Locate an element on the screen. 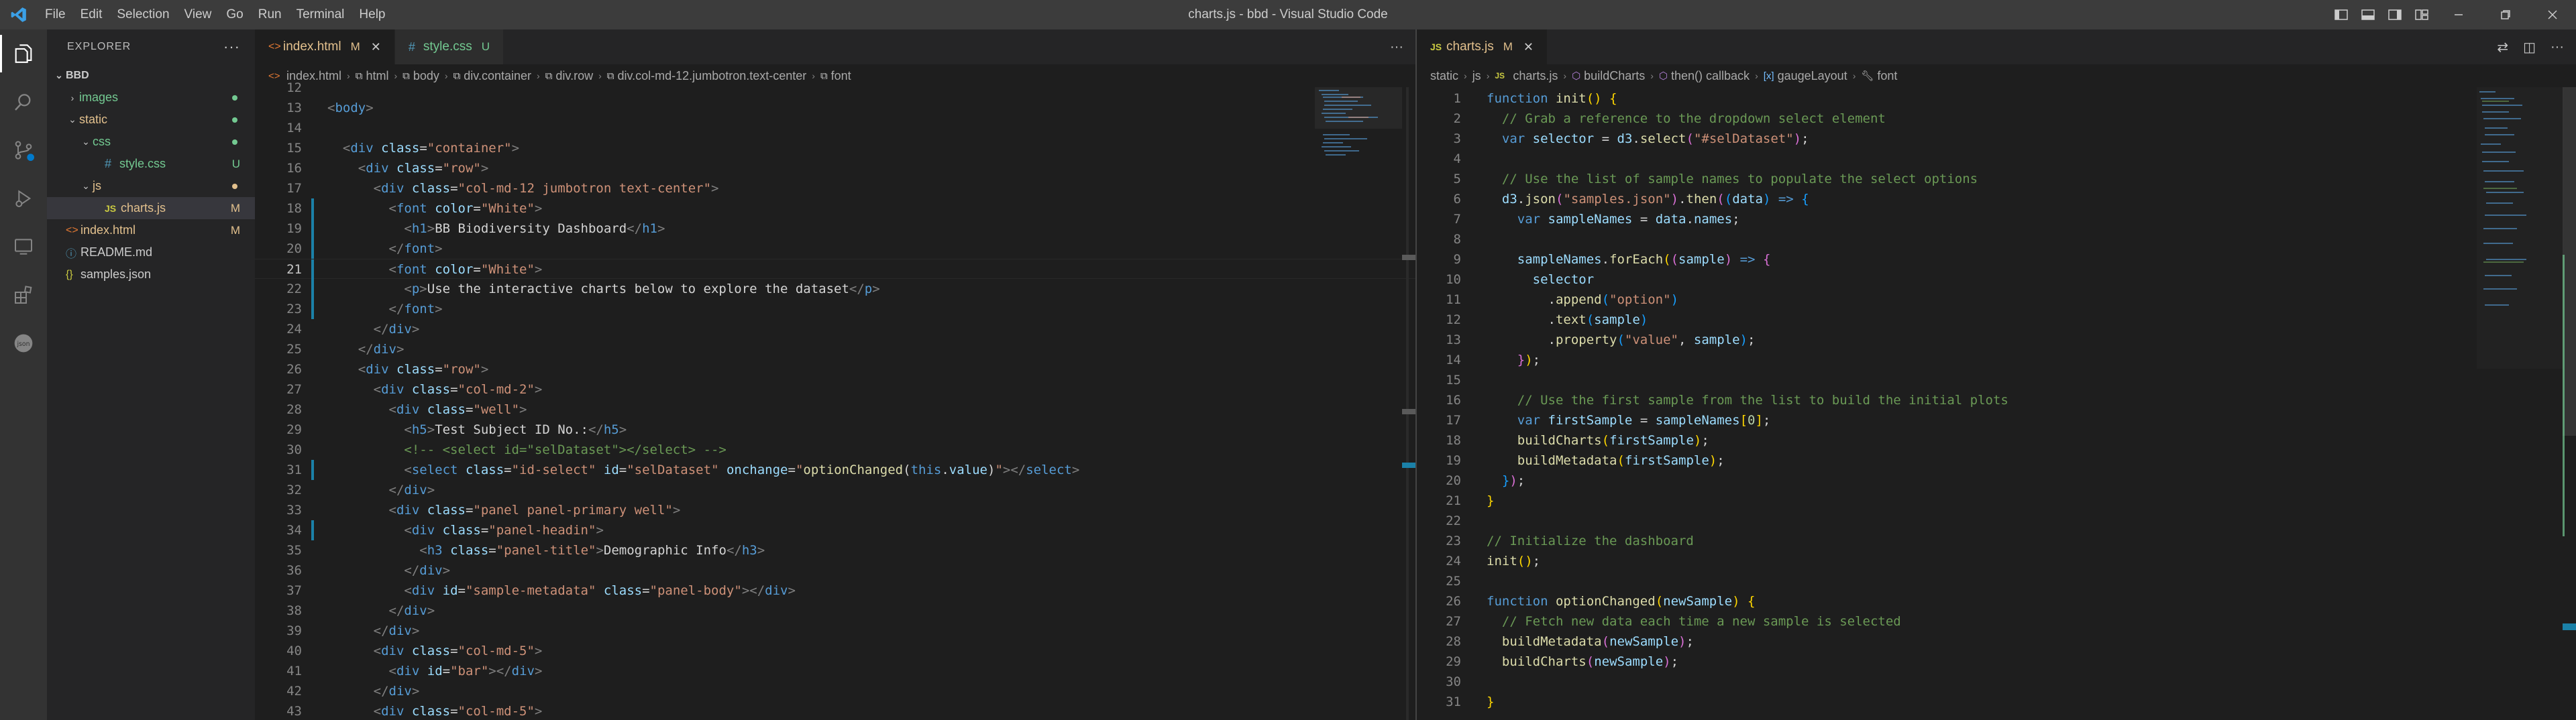 The image size is (2576, 720). menu-edit: Edit is located at coordinates (91, 14).